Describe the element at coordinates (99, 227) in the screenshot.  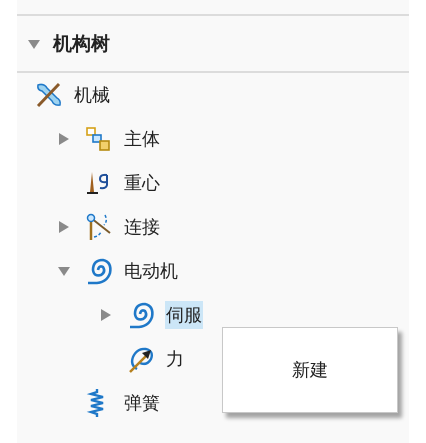
I see `joint-icon` at that location.